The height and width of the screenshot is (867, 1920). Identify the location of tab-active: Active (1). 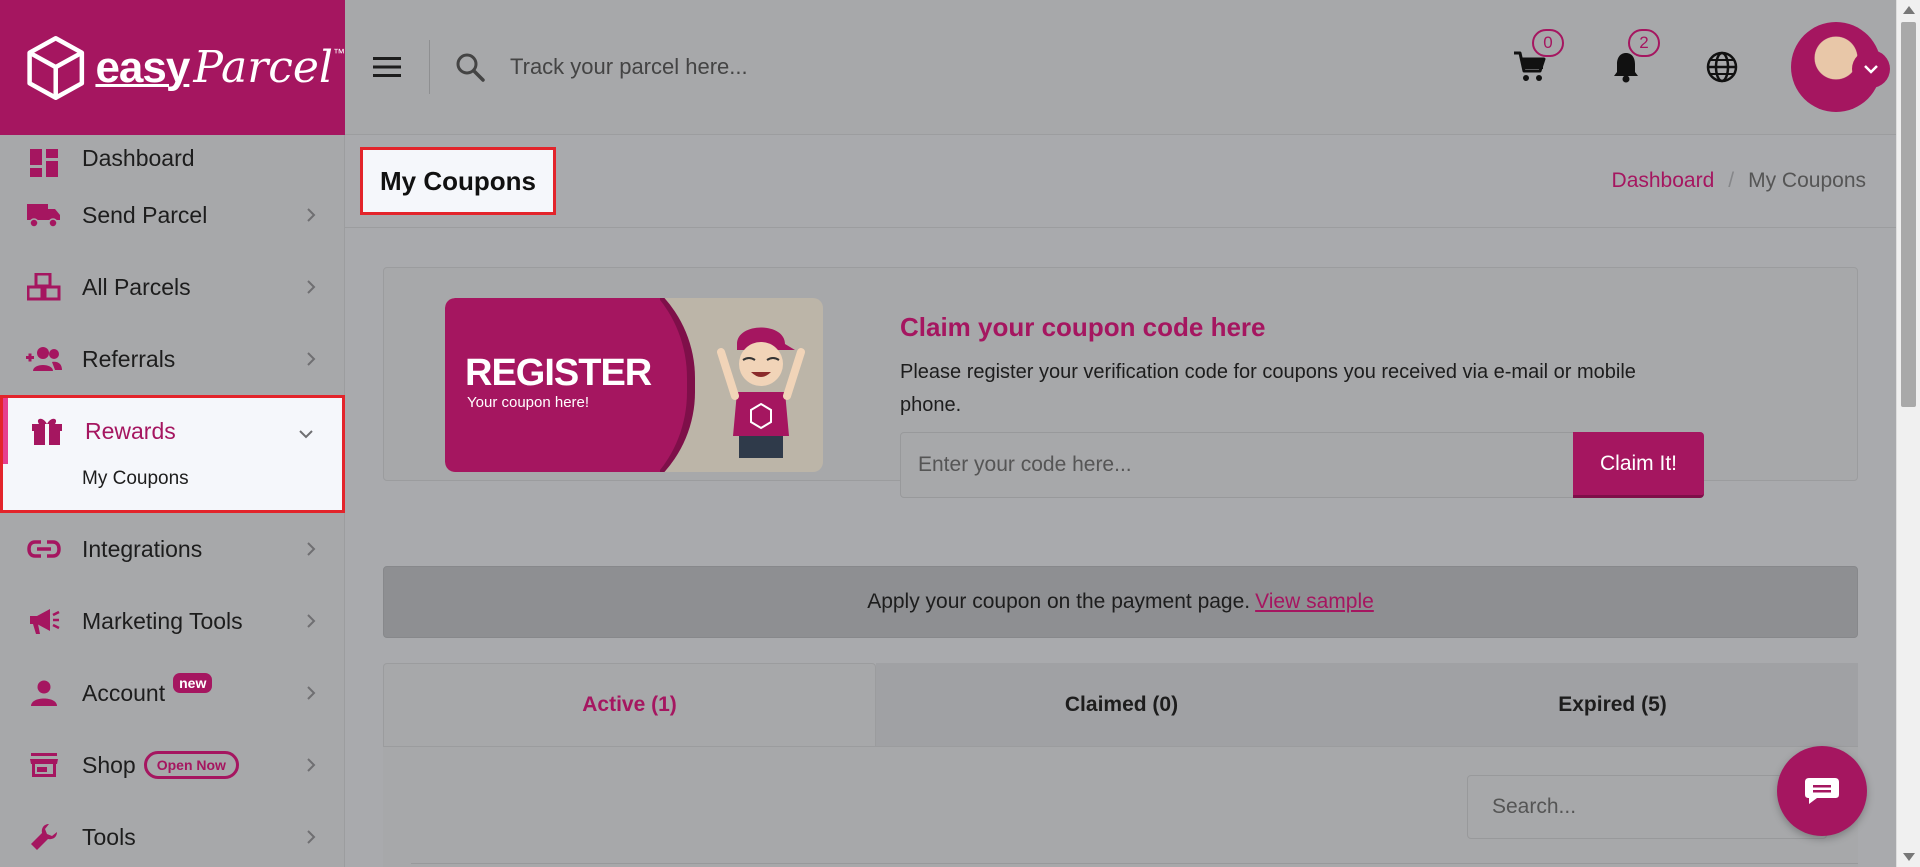
(629, 704).